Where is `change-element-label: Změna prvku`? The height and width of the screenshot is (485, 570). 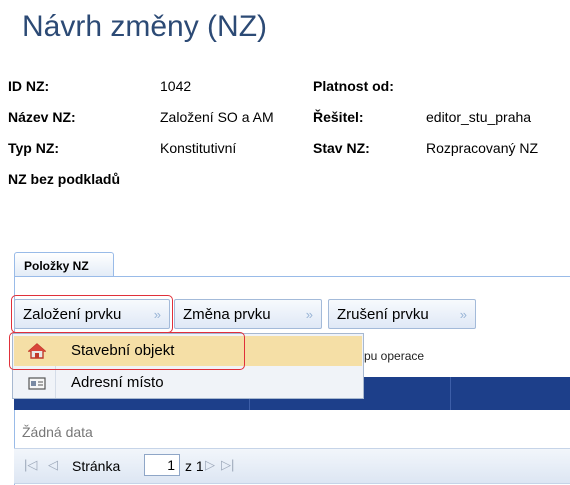 change-element-label: Změna prvku is located at coordinates (227, 314).